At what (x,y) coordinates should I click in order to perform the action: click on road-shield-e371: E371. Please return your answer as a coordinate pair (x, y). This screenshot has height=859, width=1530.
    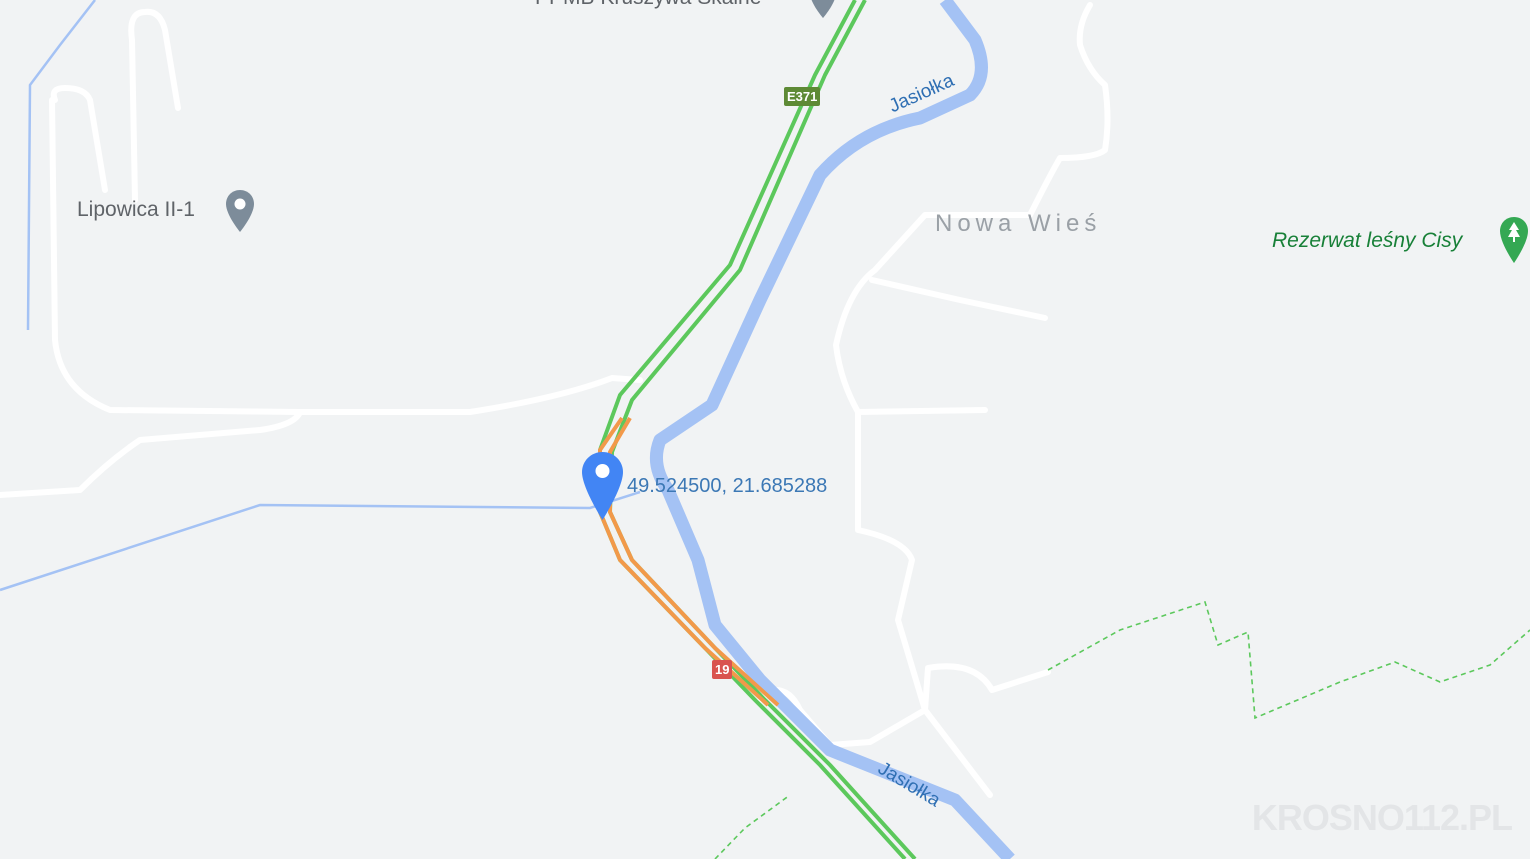
    Looking at the image, I should click on (802, 96).